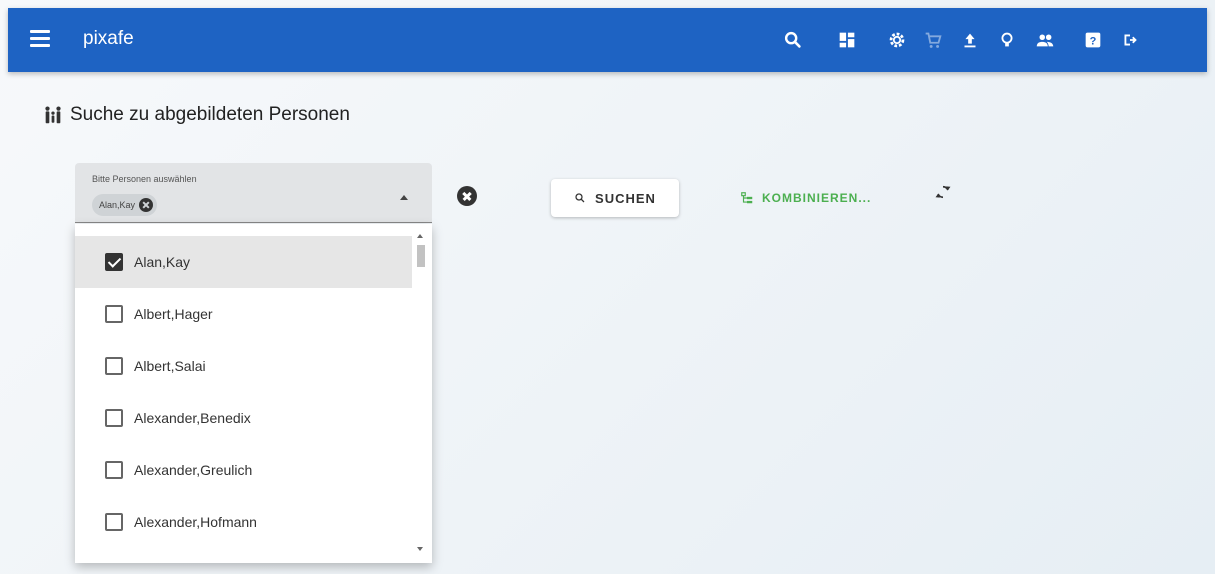 This screenshot has height=574, width=1215. Describe the element at coordinates (420, 549) in the screenshot. I see `scroll-down-icon` at that location.